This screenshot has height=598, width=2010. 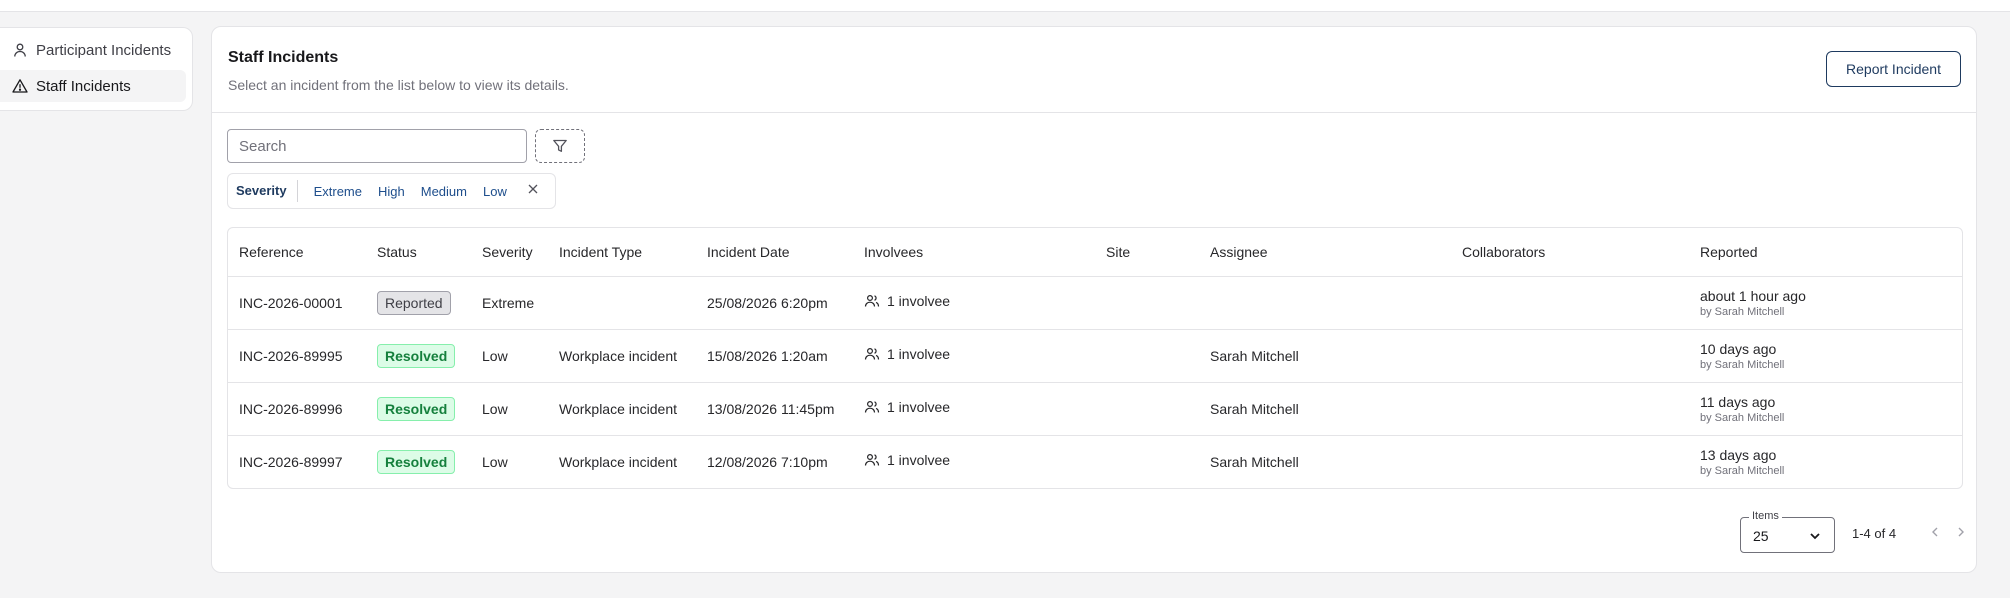 I want to click on report-incident-button: Report Incident, so click(x=1893, y=69).